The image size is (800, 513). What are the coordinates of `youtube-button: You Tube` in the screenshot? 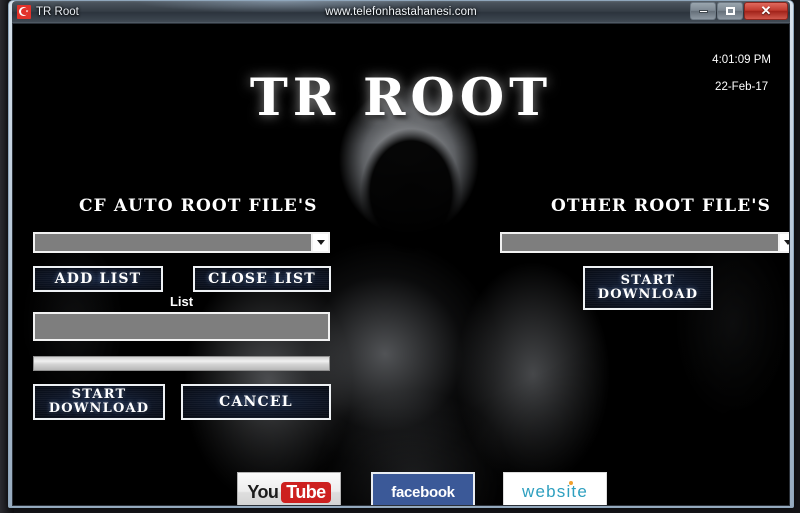 It's located at (289, 488).